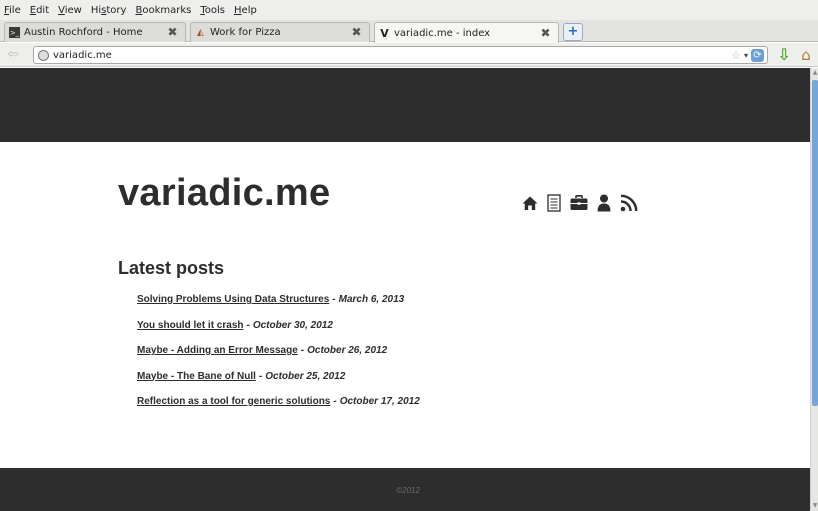  What do you see at coordinates (392, 55) in the screenshot?
I see `url-text: variadic.me` at bounding box center [392, 55].